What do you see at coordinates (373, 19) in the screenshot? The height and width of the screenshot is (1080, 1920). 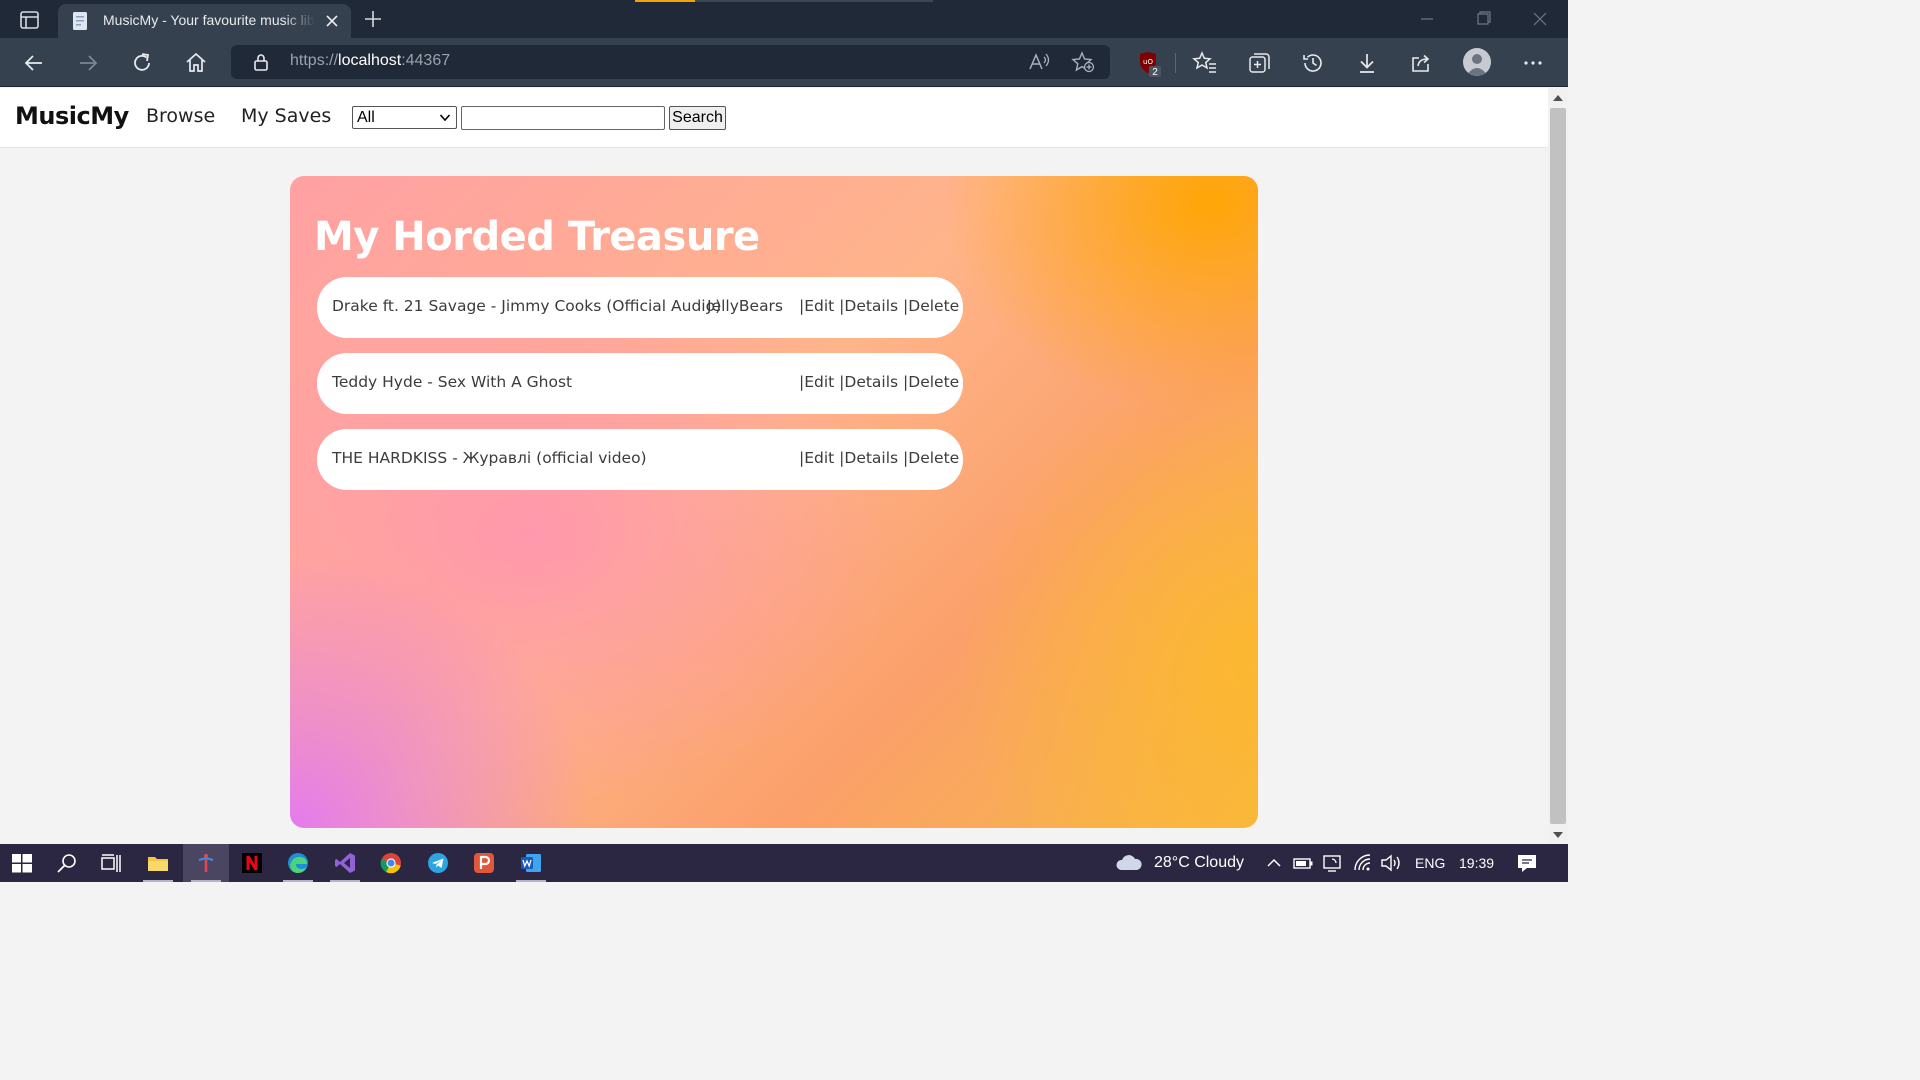 I see `new-tab-icon` at bounding box center [373, 19].